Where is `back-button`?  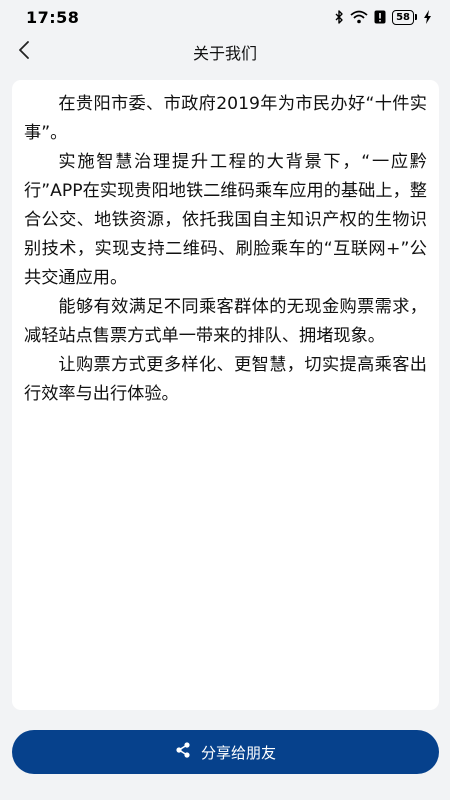 back-button is located at coordinates (24, 52).